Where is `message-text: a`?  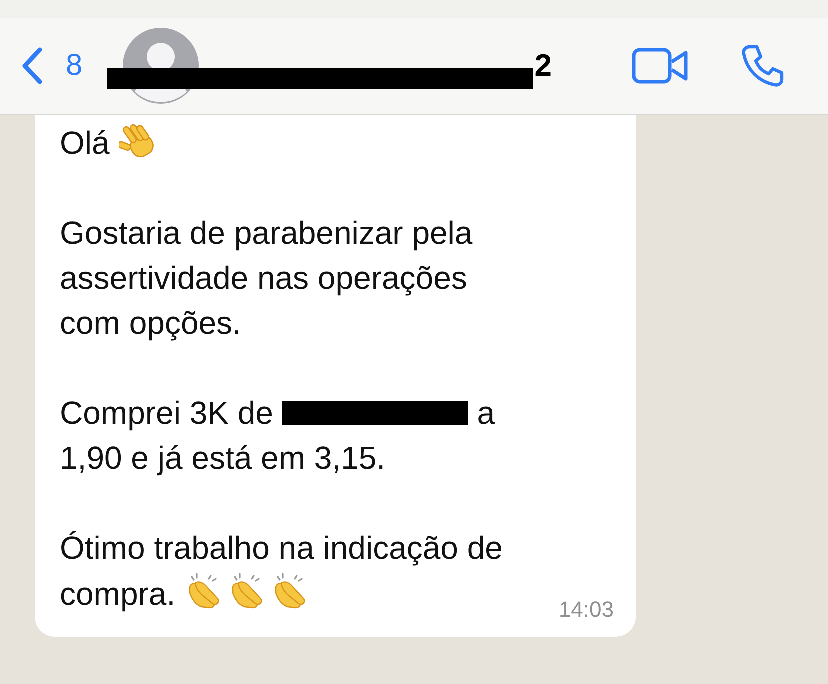 message-text: a is located at coordinates (486, 413).